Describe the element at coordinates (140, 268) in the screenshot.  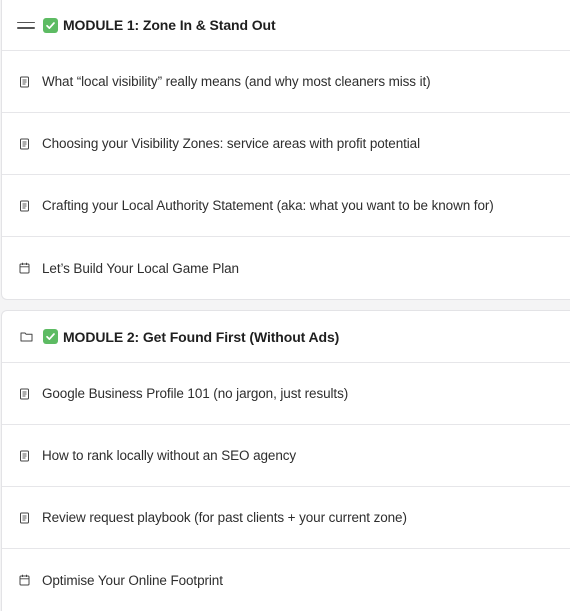
I see `lesson-title: Let’s Build Your Local Game Plan` at that location.